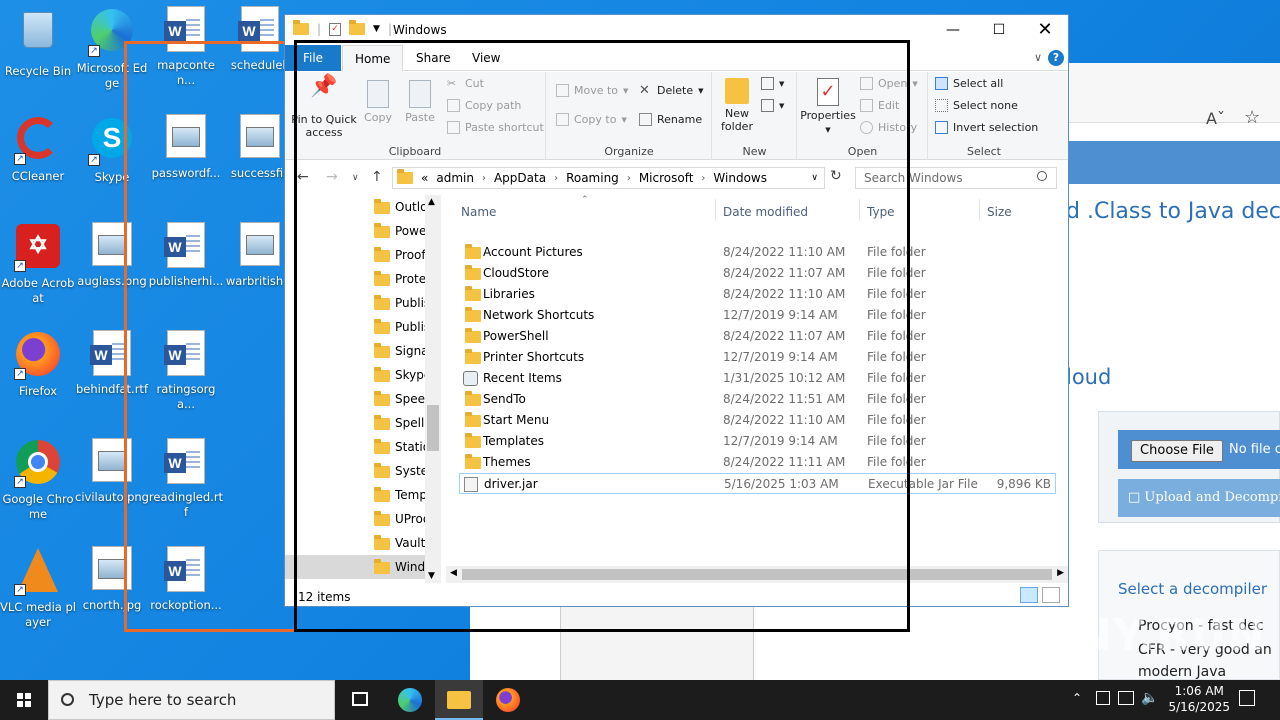 The image size is (1280, 720). What do you see at coordinates (1199, 699) in the screenshot?
I see `clock: 1:06 AM 5/16/2025` at bounding box center [1199, 699].